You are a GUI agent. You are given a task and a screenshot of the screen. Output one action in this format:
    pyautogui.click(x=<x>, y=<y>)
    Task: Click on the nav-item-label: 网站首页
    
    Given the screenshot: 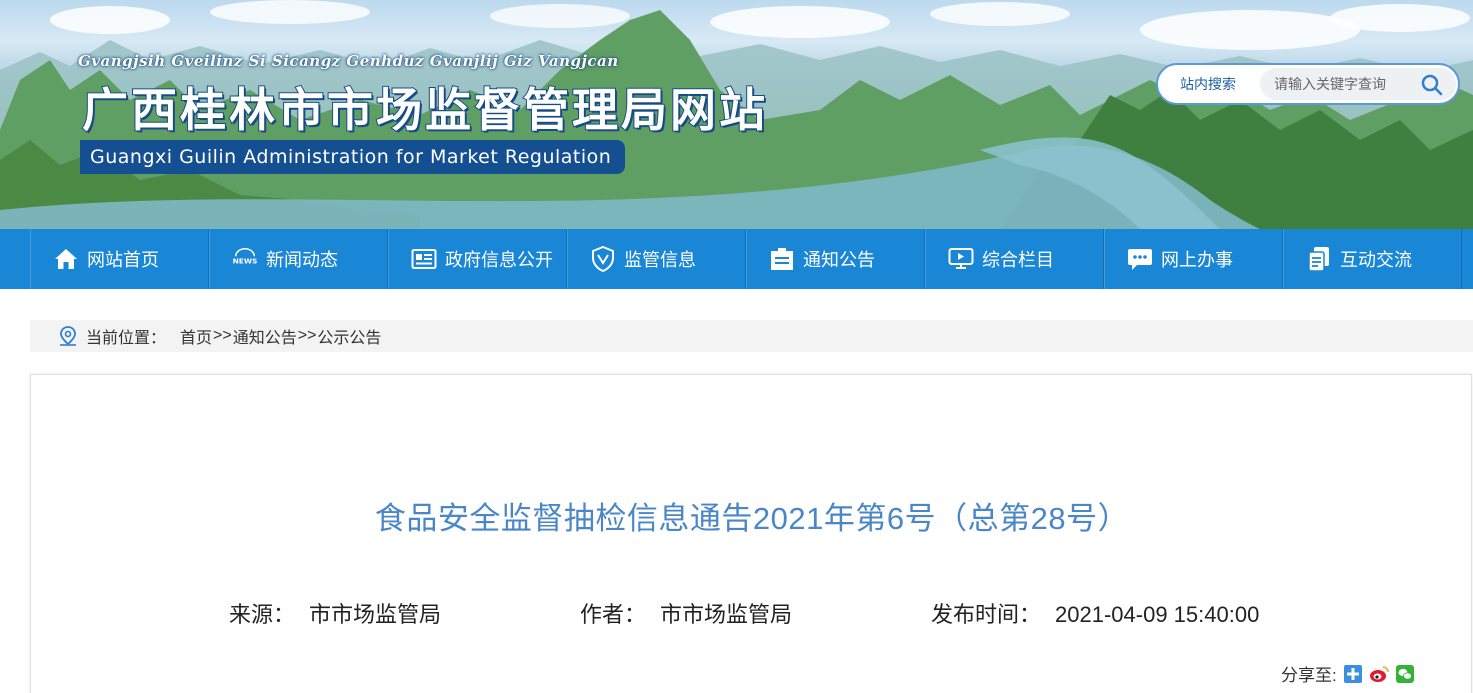 What is the action you would take?
    pyautogui.click(x=123, y=260)
    